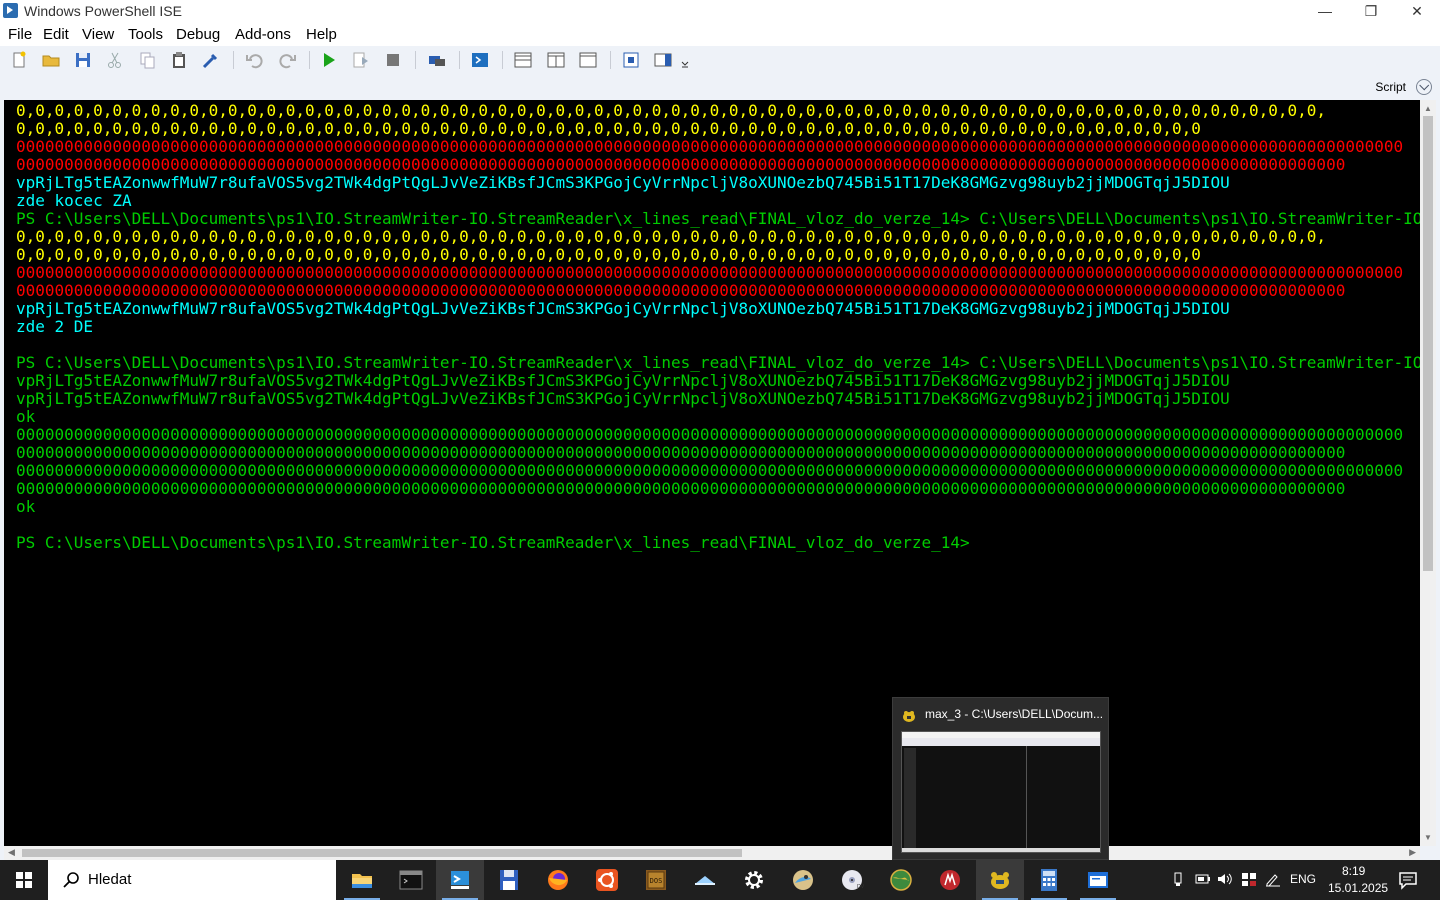  Describe the element at coordinates (263, 34) in the screenshot. I see `menu-add-ons: Add-ons` at that location.